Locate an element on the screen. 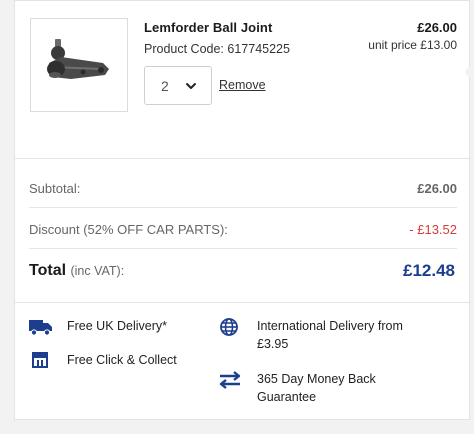  international-line2: £3.95 is located at coordinates (273, 344).